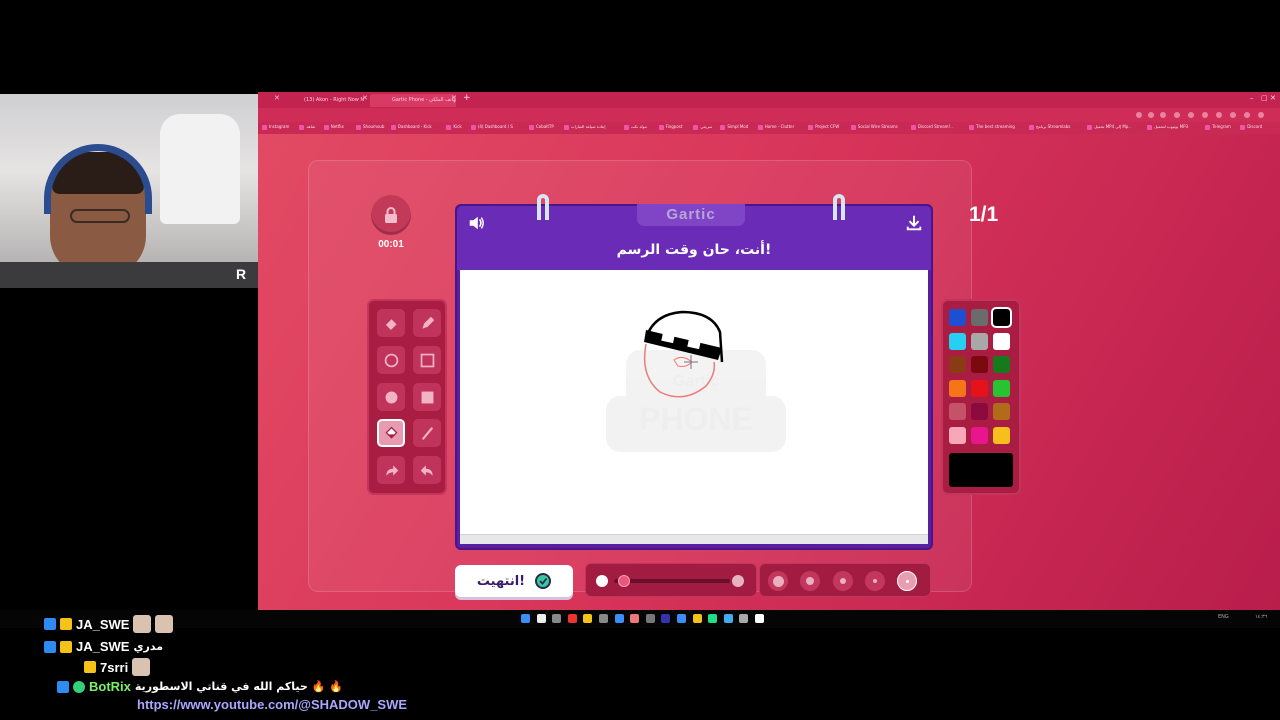 This screenshot has width=1280, height=720. I want to click on bookmark-item: Netflix, so click(334, 127).